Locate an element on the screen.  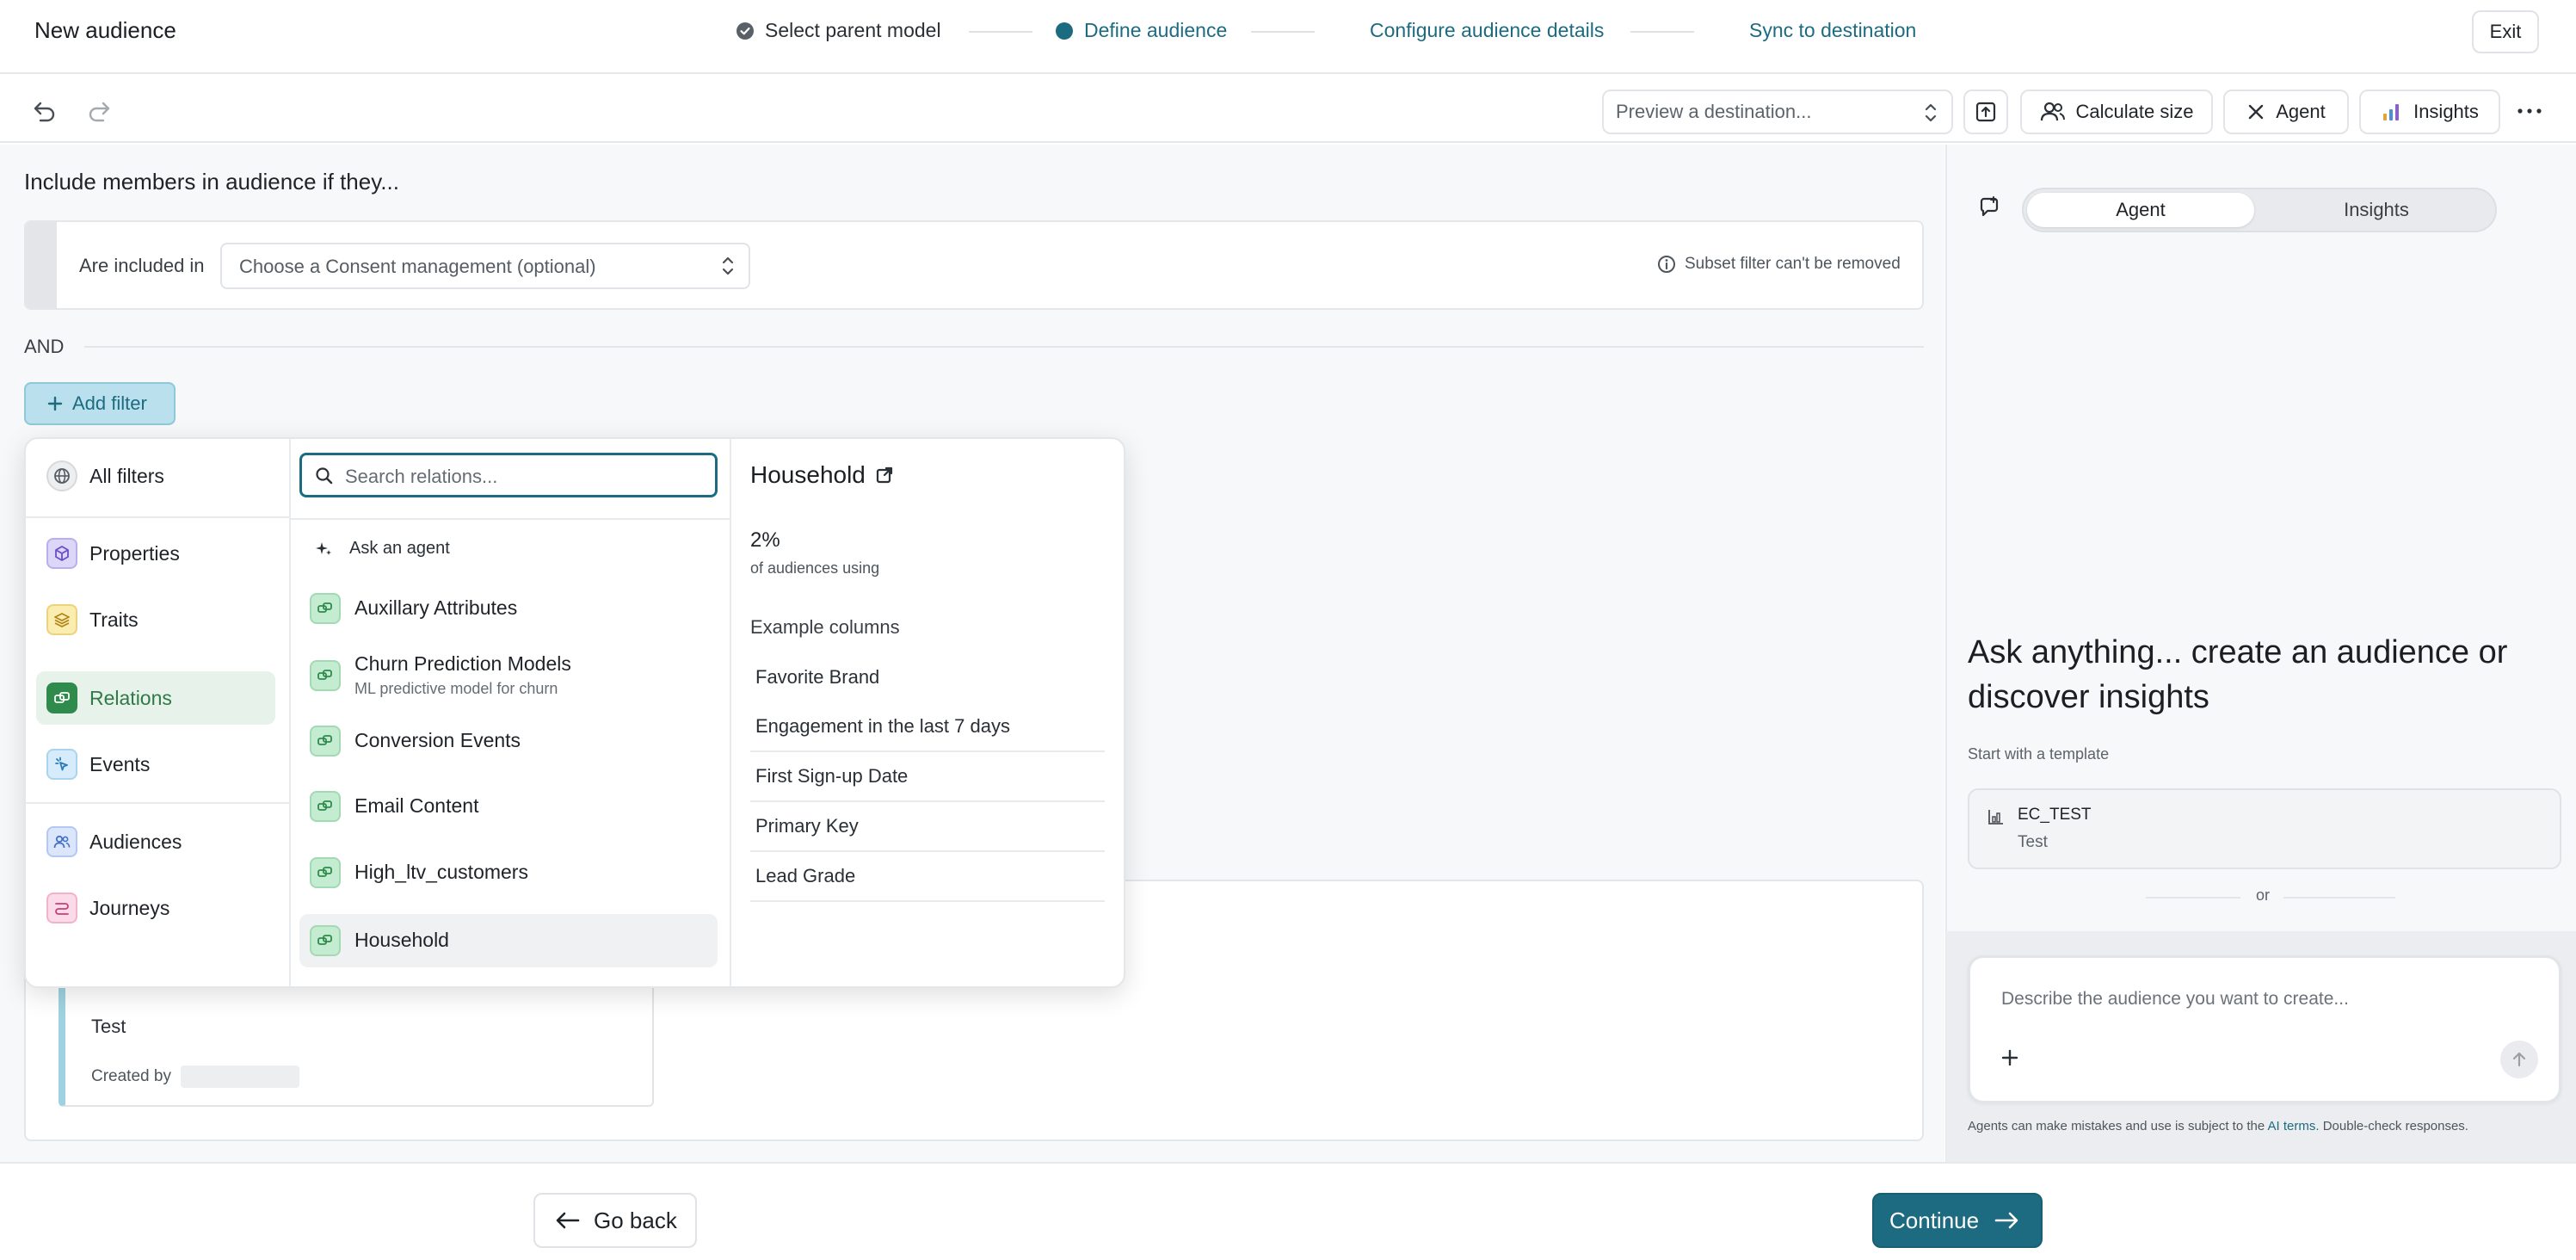
category-label: Journeys is located at coordinates (129, 908).